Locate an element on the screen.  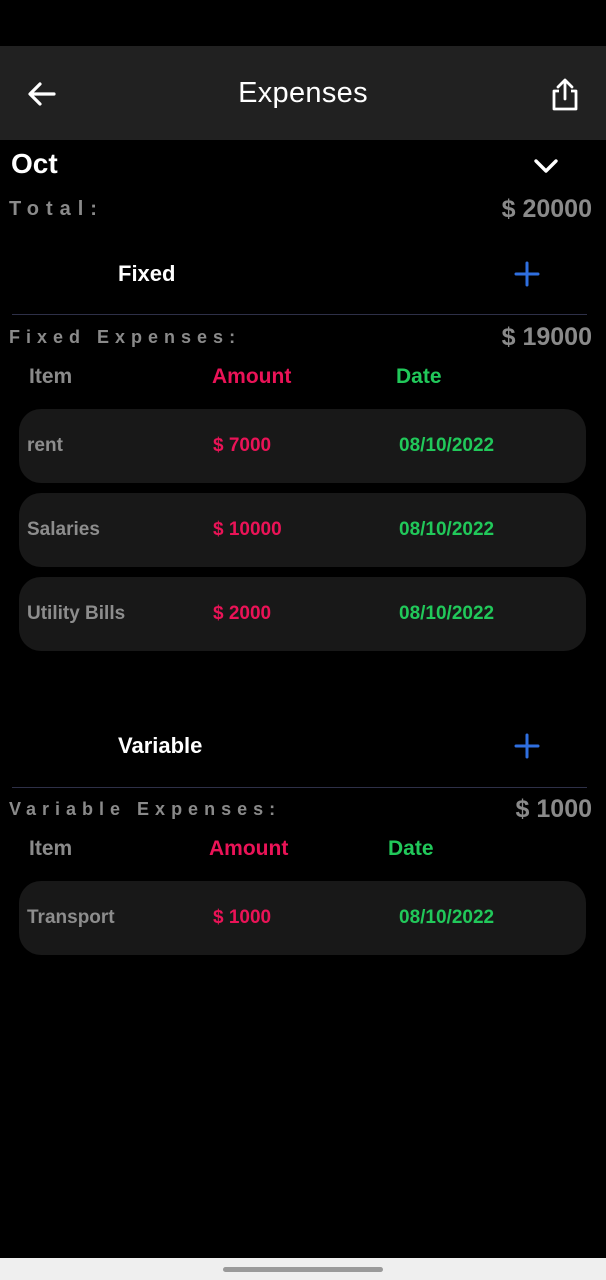
system-navigation-bar is located at coordinates (303, 1269).